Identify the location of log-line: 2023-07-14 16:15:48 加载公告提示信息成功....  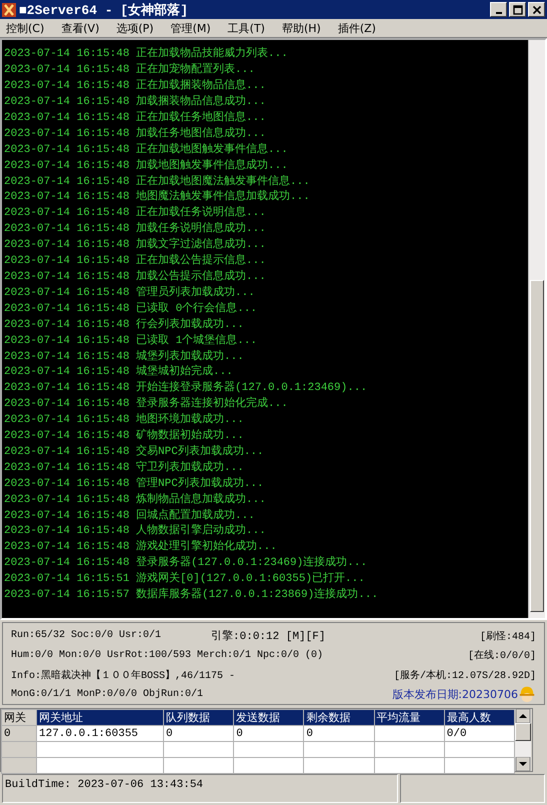
(135, 277).